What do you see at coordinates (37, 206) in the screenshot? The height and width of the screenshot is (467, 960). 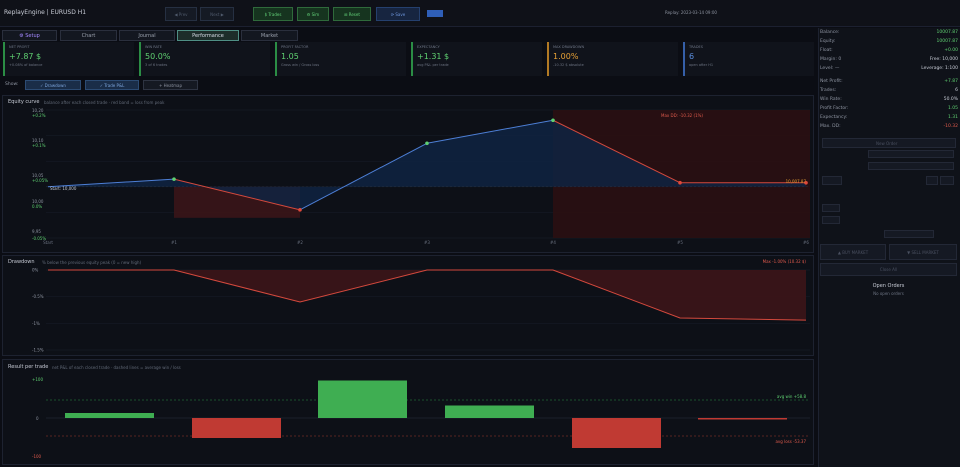 I see `y-tick-label: 0.0%` at bounding box center [37, 206].